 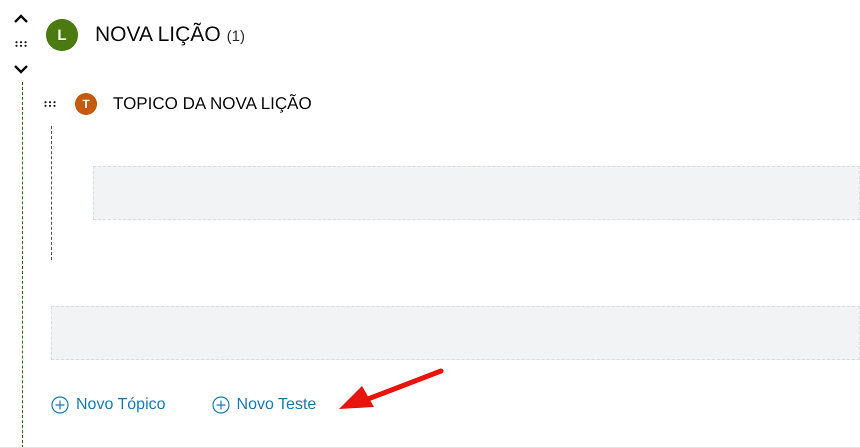 I want to click on chevron-down-icon, so click(x=21, y=69).